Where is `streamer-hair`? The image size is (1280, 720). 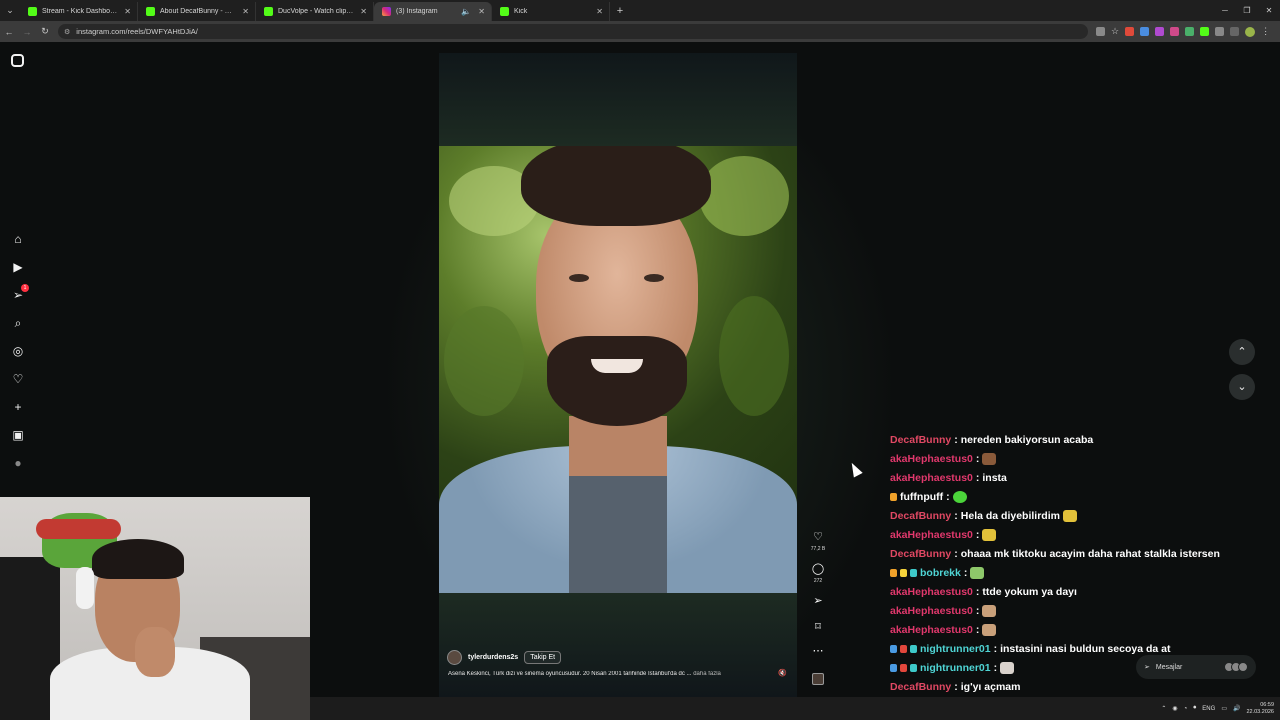
streamer-hair is located at coordinates (138, 559).